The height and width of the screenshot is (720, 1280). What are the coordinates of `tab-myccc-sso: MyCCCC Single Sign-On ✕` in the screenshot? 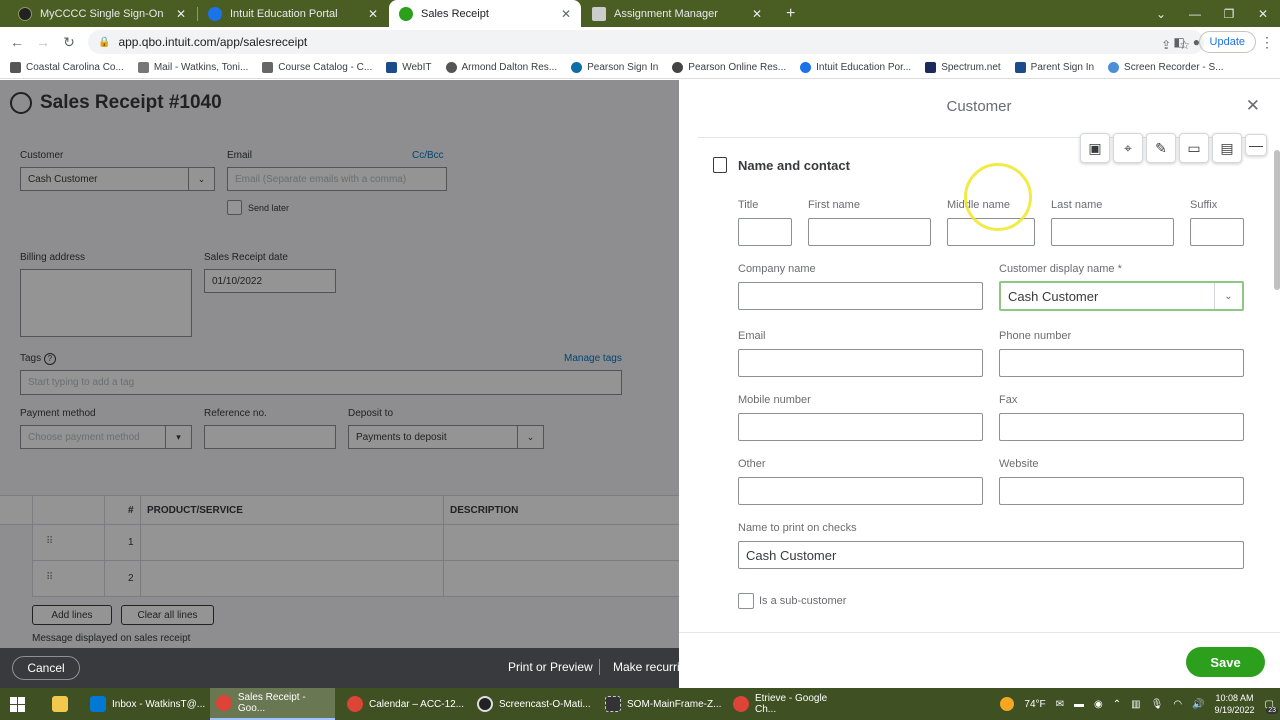 It's located at (102, 13).